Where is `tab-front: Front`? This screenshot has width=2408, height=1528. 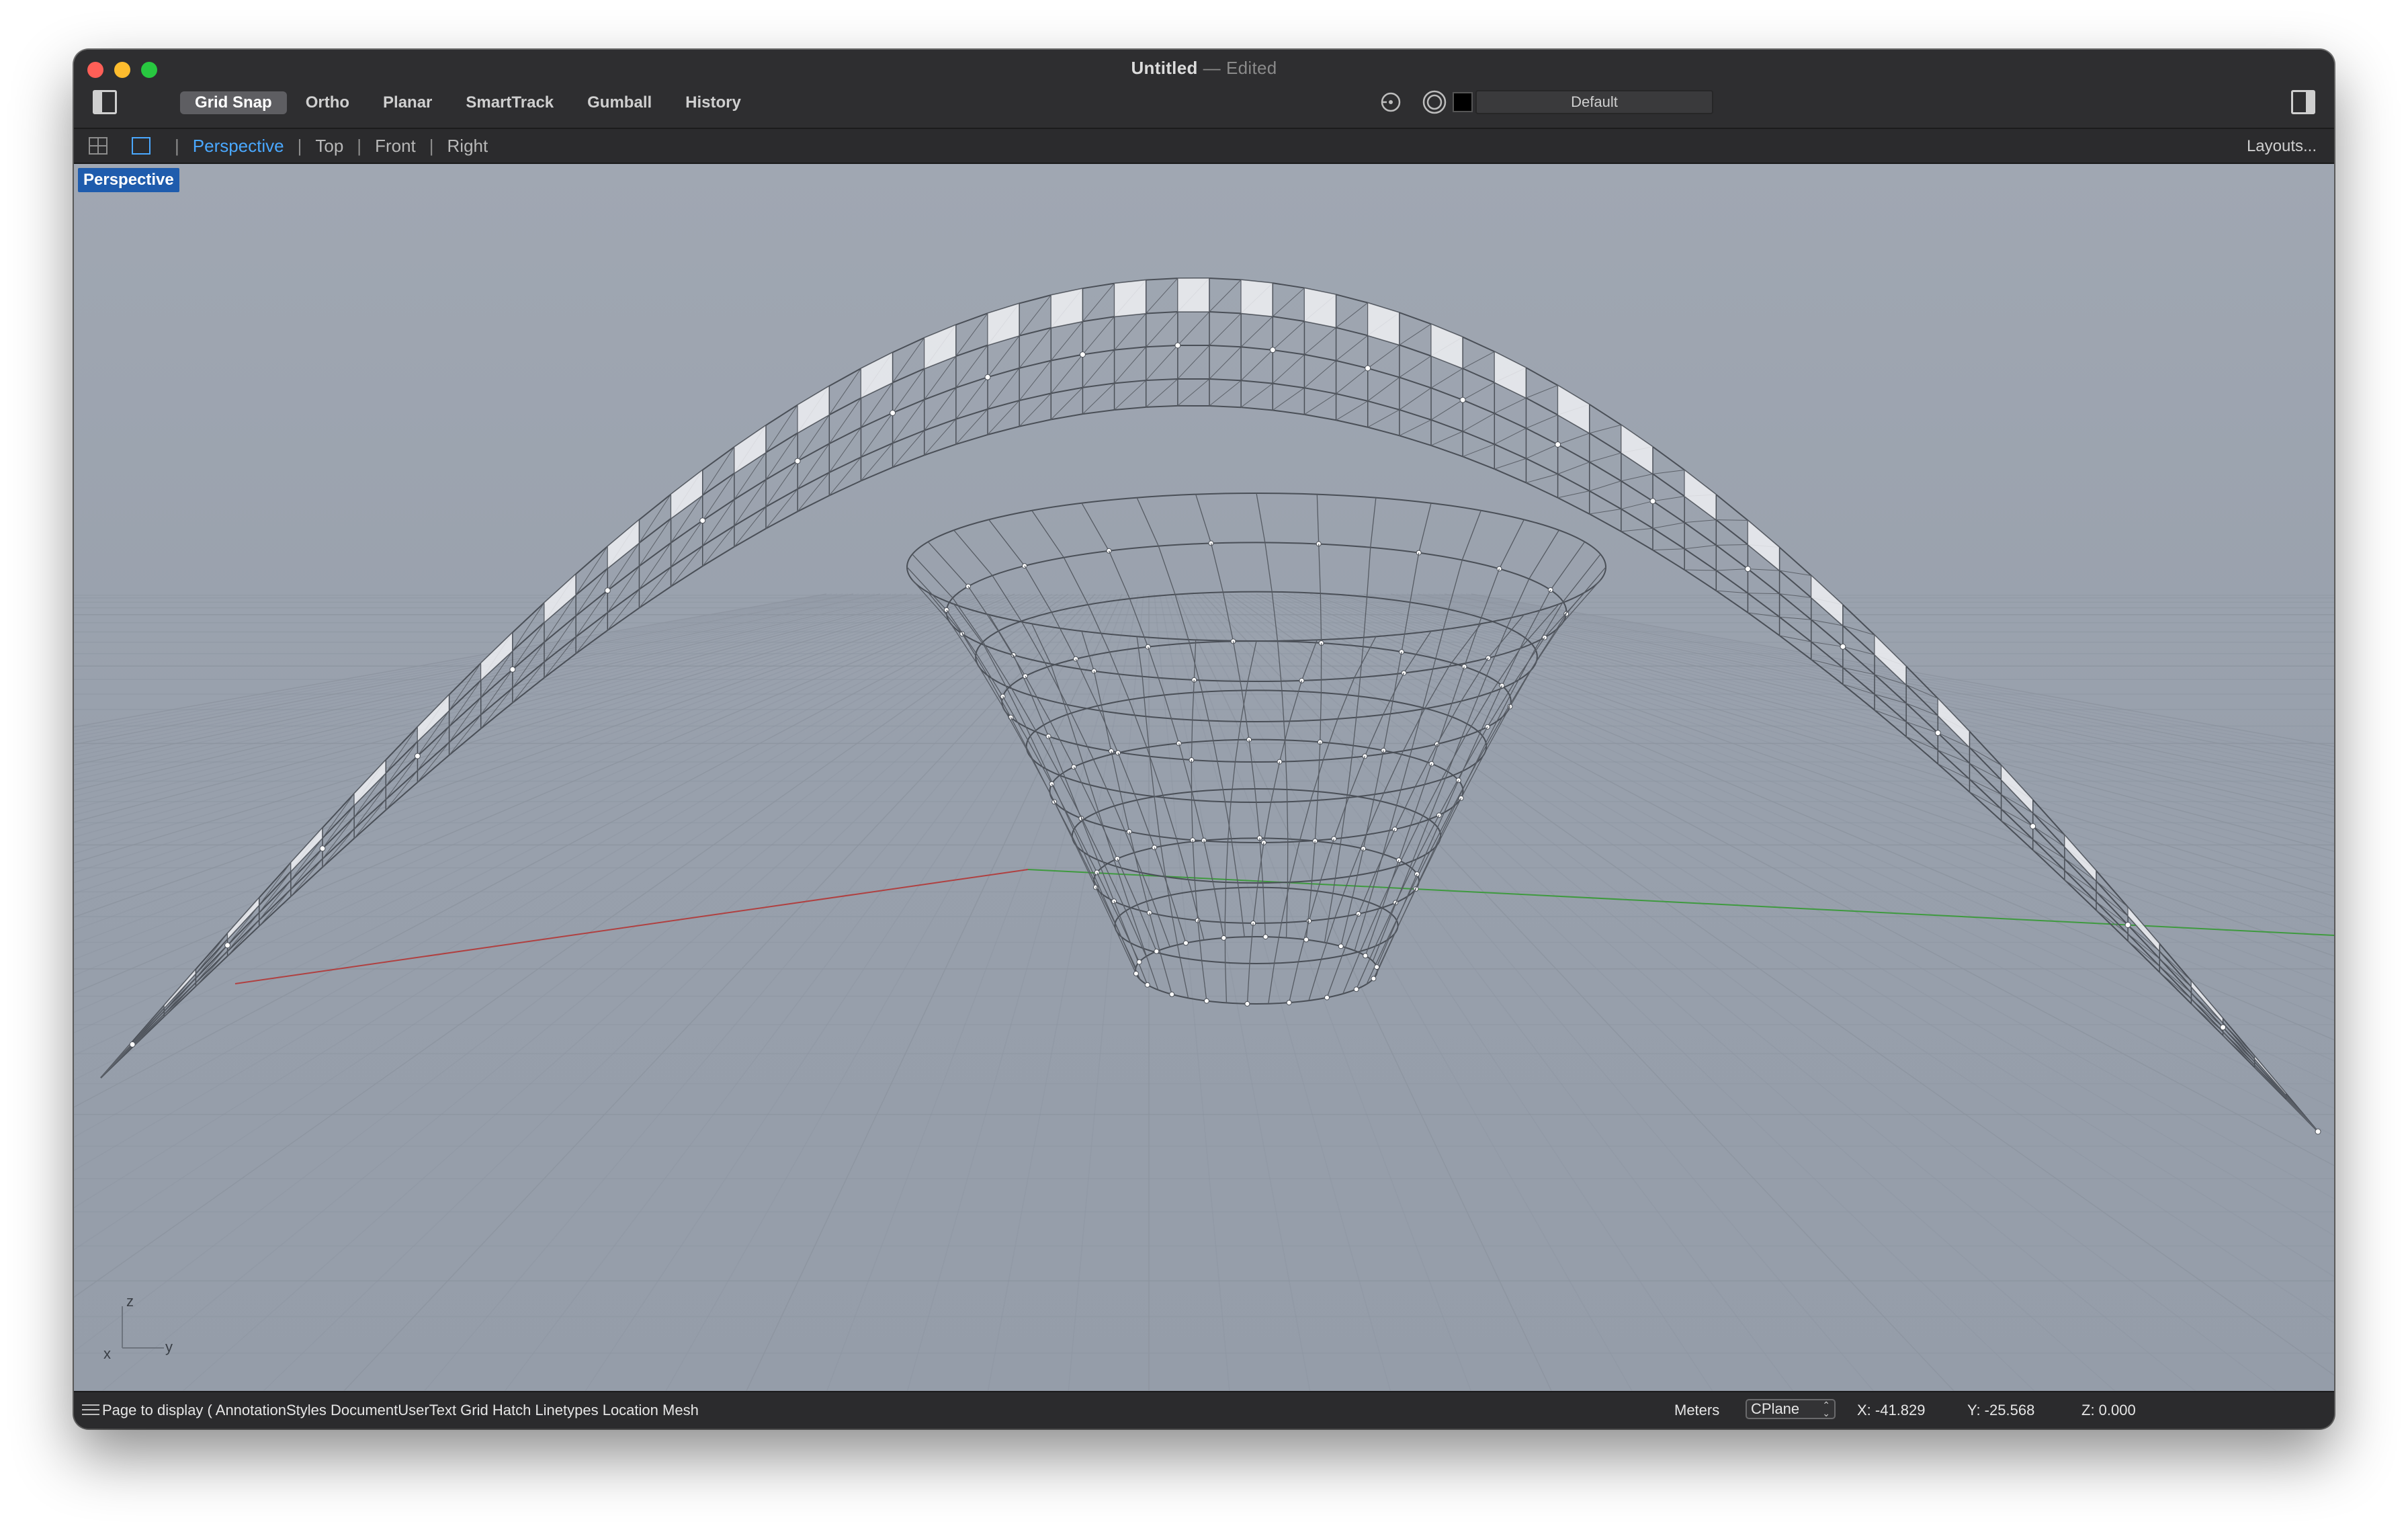 tab-front: Front is located at coordinates (395, 146).